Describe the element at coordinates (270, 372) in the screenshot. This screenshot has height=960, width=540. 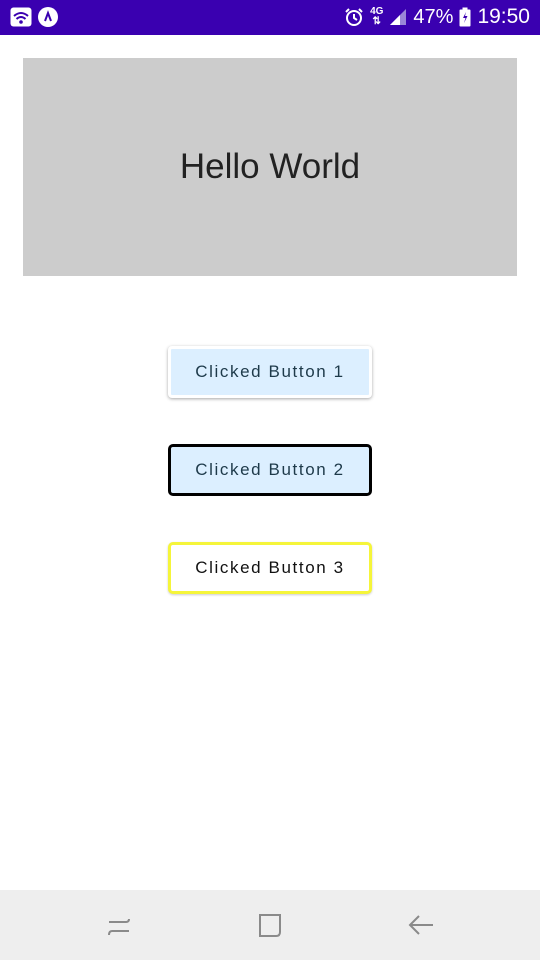
I see `clicked-button-1: Clicked Button 1` at that location.